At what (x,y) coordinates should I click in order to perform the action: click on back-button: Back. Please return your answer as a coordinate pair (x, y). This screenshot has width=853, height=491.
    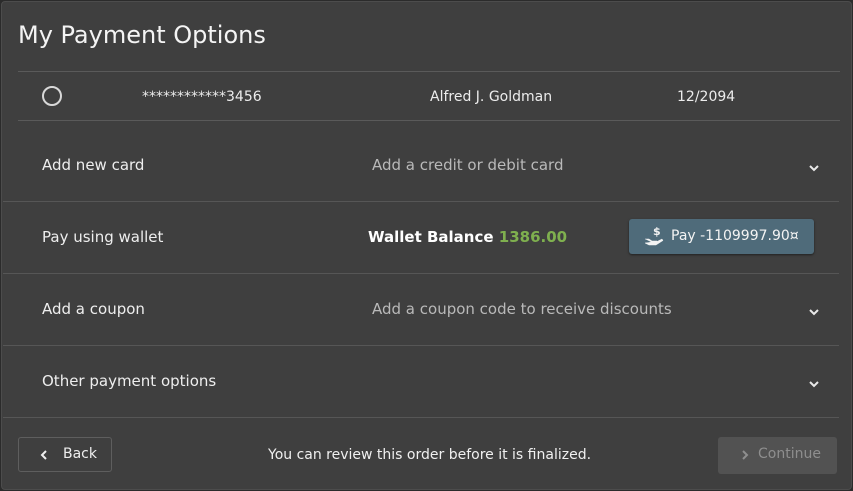
    Looking at the image, I should click on (65, 454).